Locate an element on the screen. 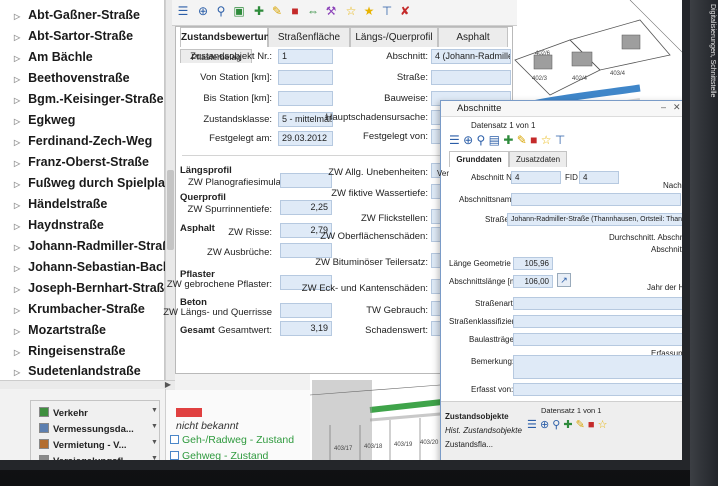  street-item: ▷ Franz-Oberst-Straße is located at coordinates (81, 162).